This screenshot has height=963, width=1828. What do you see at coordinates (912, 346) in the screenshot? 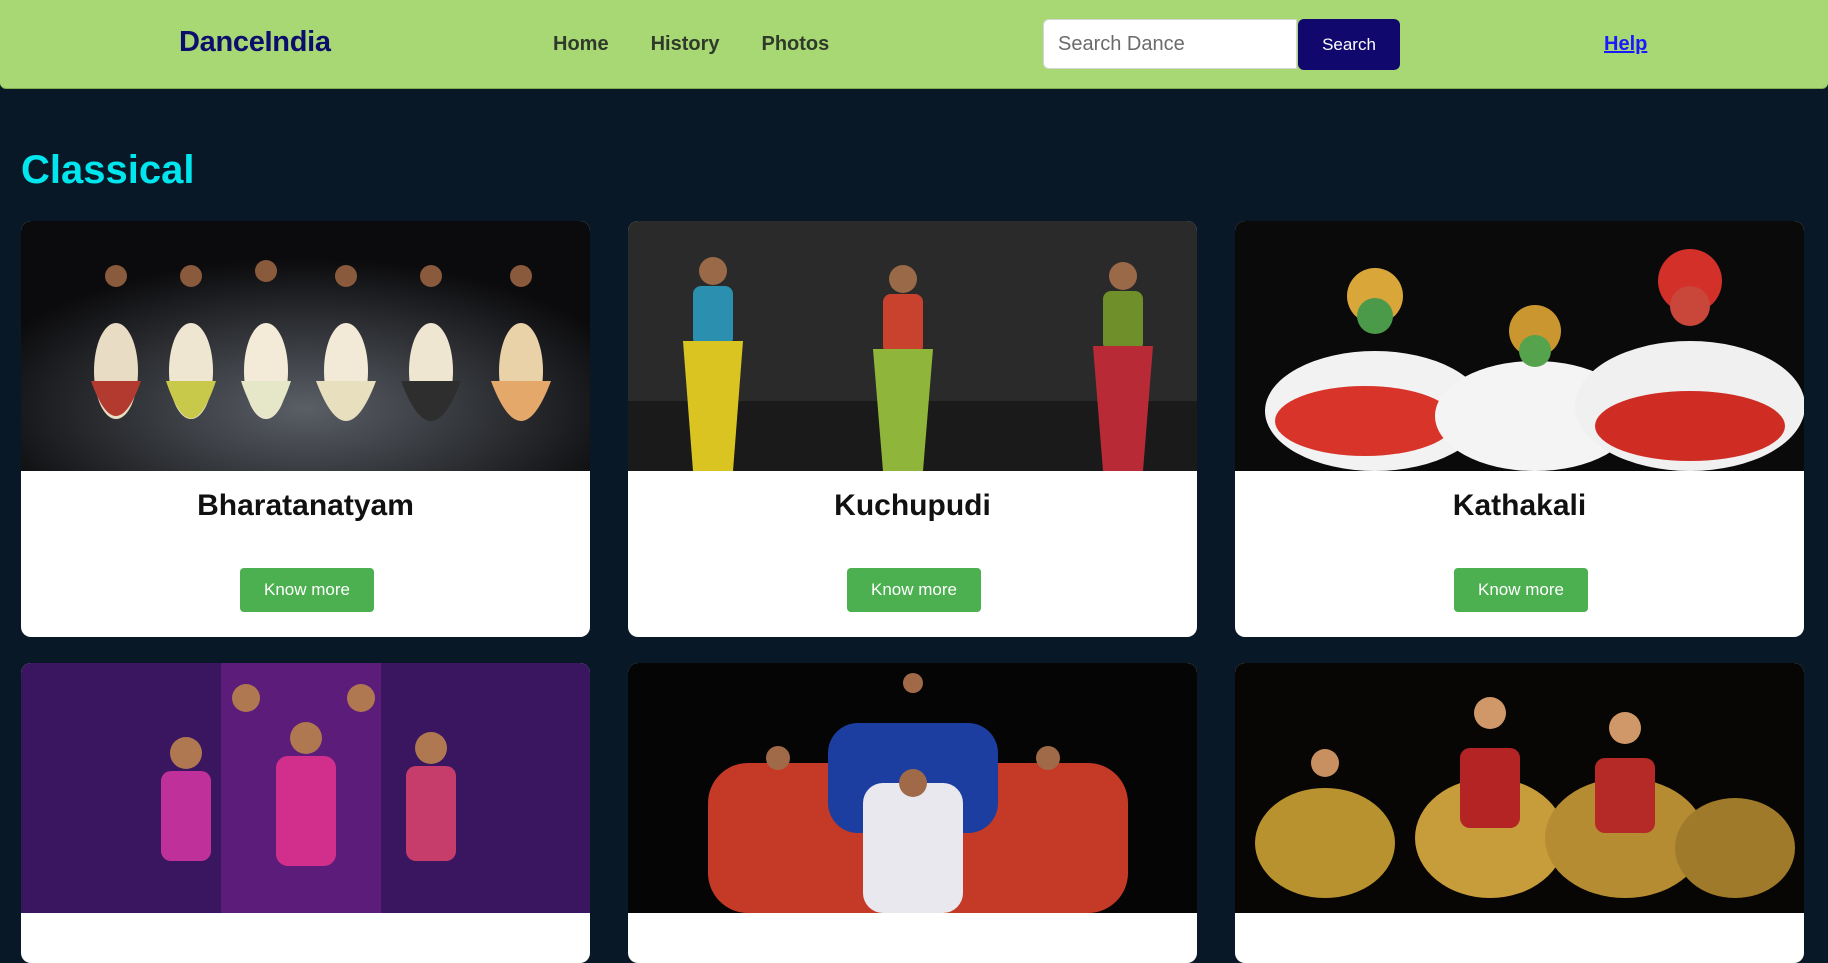
I see `kuchupudi-photo` at bounding box center [912, 346].